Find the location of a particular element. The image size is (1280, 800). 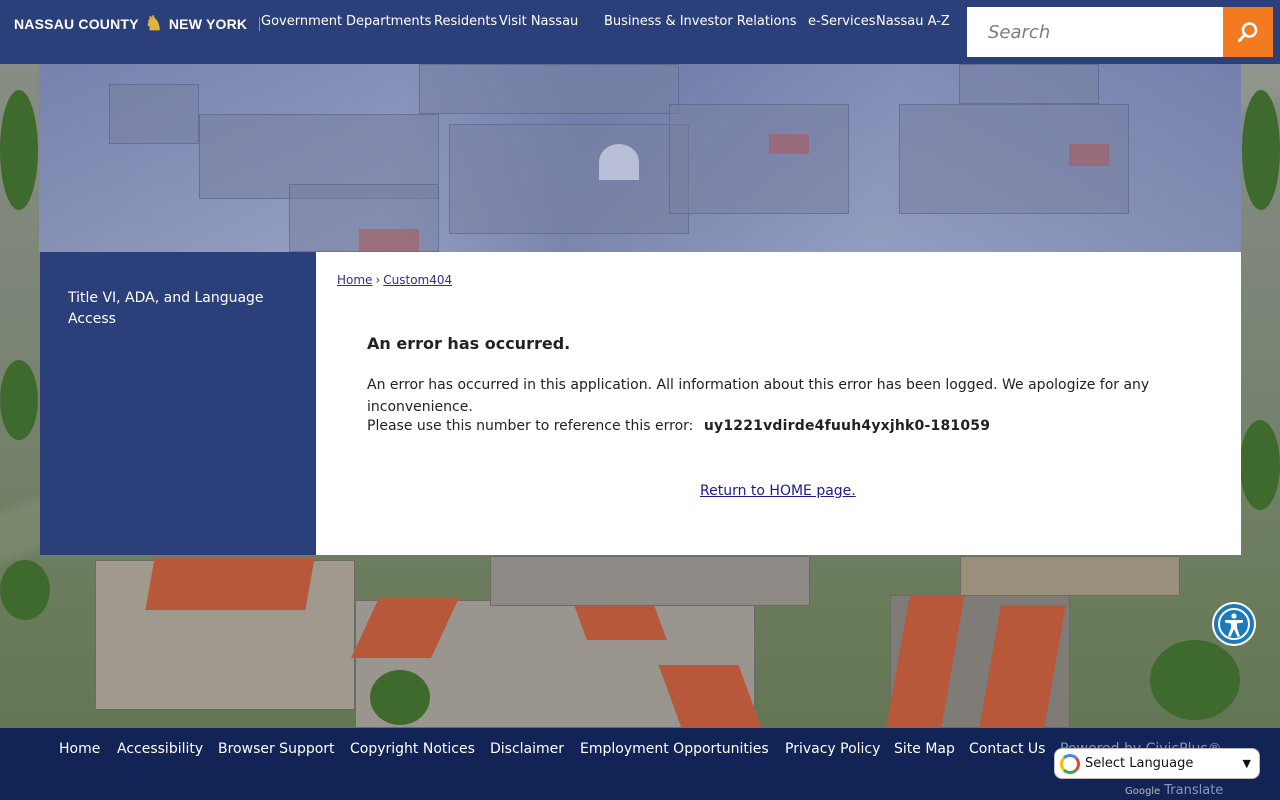

nav-business-investor: Business & Investor Relations is located at coordinates (700, 21).